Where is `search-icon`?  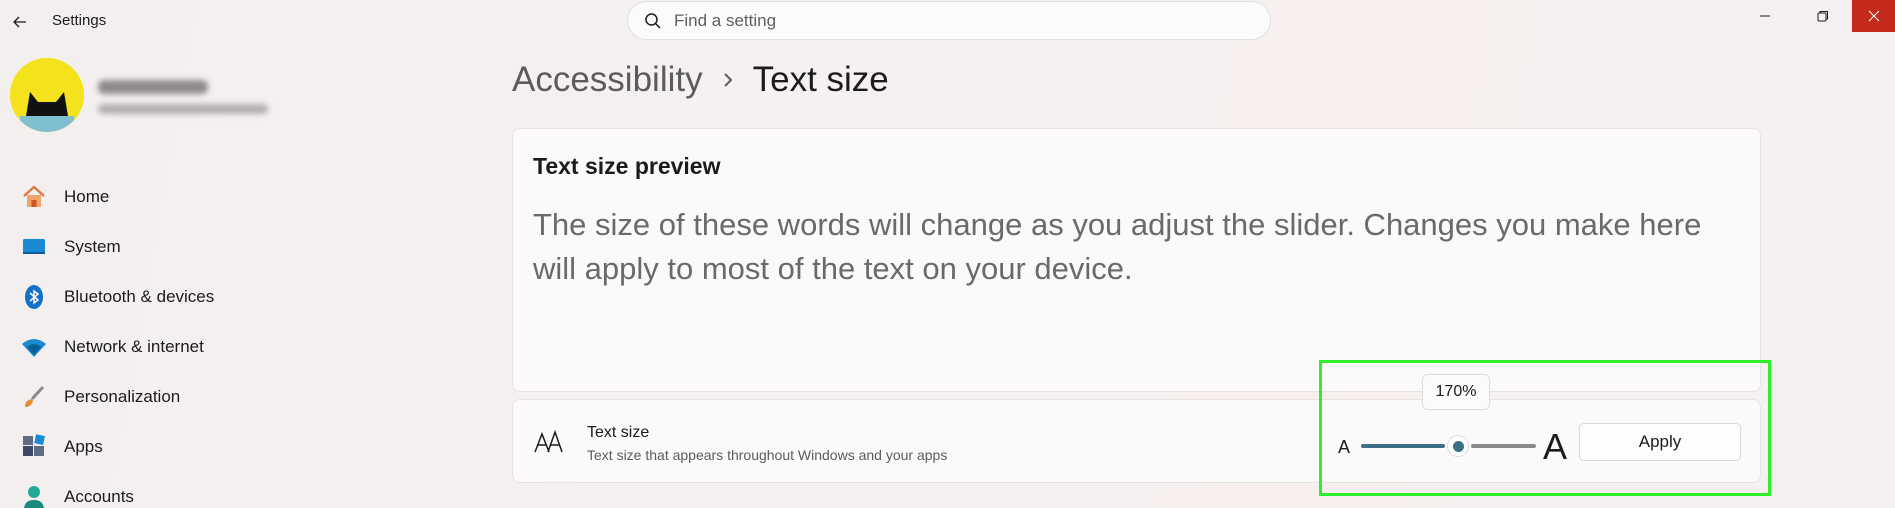 search-icon is located at coordinates (653, 20).